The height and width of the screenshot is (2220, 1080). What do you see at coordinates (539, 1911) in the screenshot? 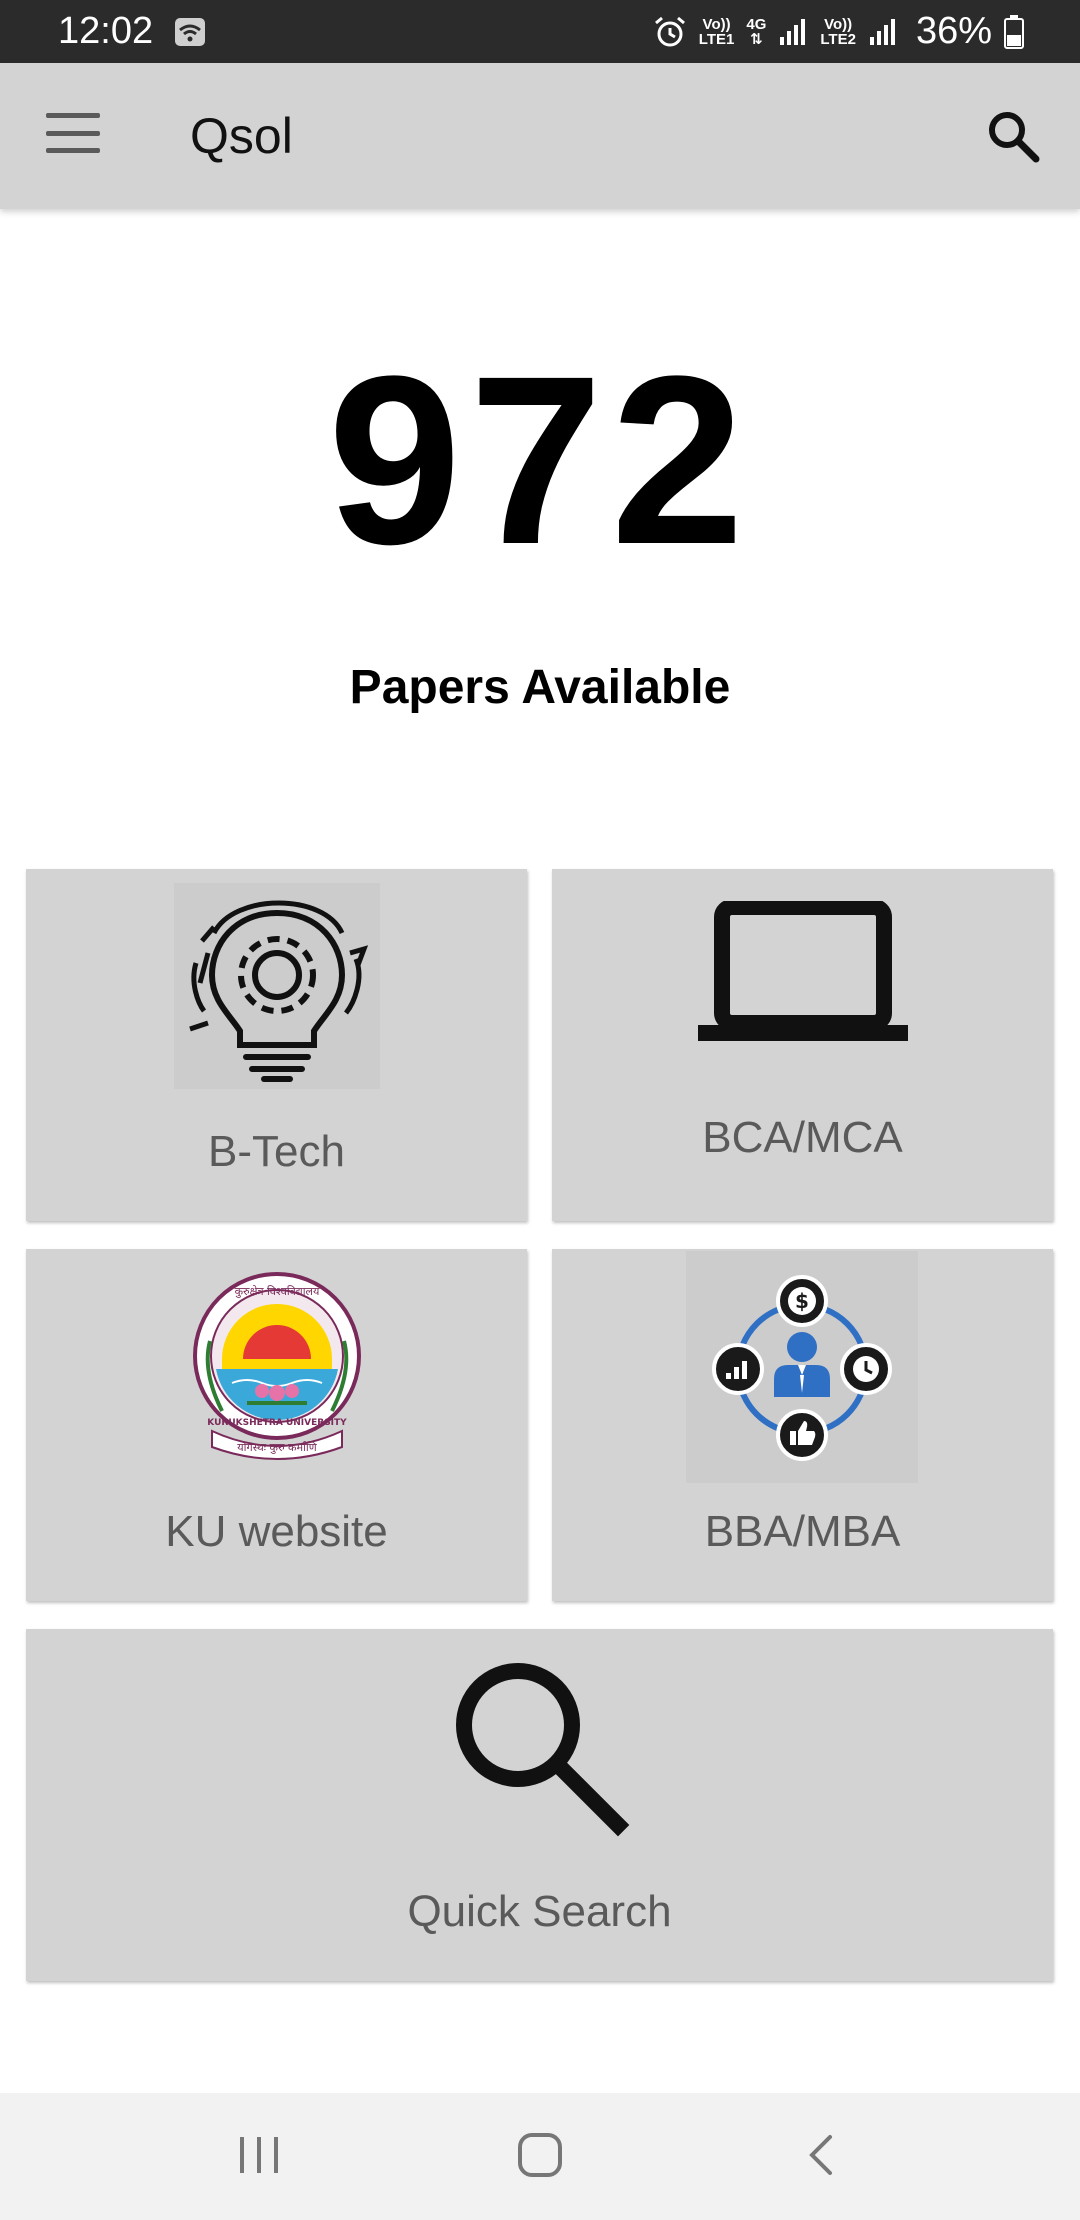
I see `tile-label: Quick Search` at bounding box center [539, 1911].